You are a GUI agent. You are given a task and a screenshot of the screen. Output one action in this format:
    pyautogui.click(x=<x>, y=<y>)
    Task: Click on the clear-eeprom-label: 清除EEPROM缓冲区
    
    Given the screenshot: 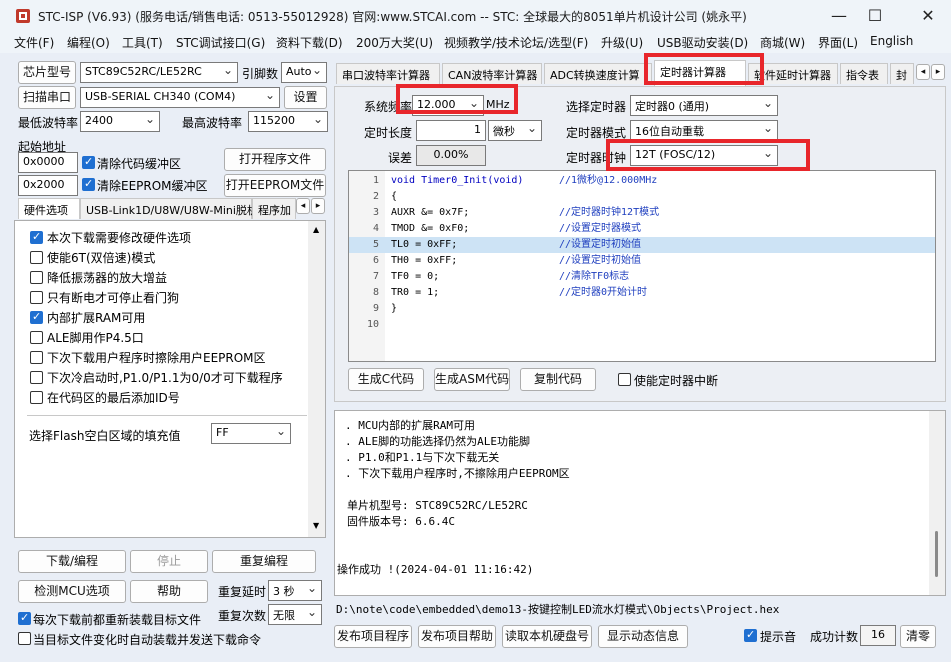 What is the action you would take?
    pyautogui.click(x=152, y=186)
    